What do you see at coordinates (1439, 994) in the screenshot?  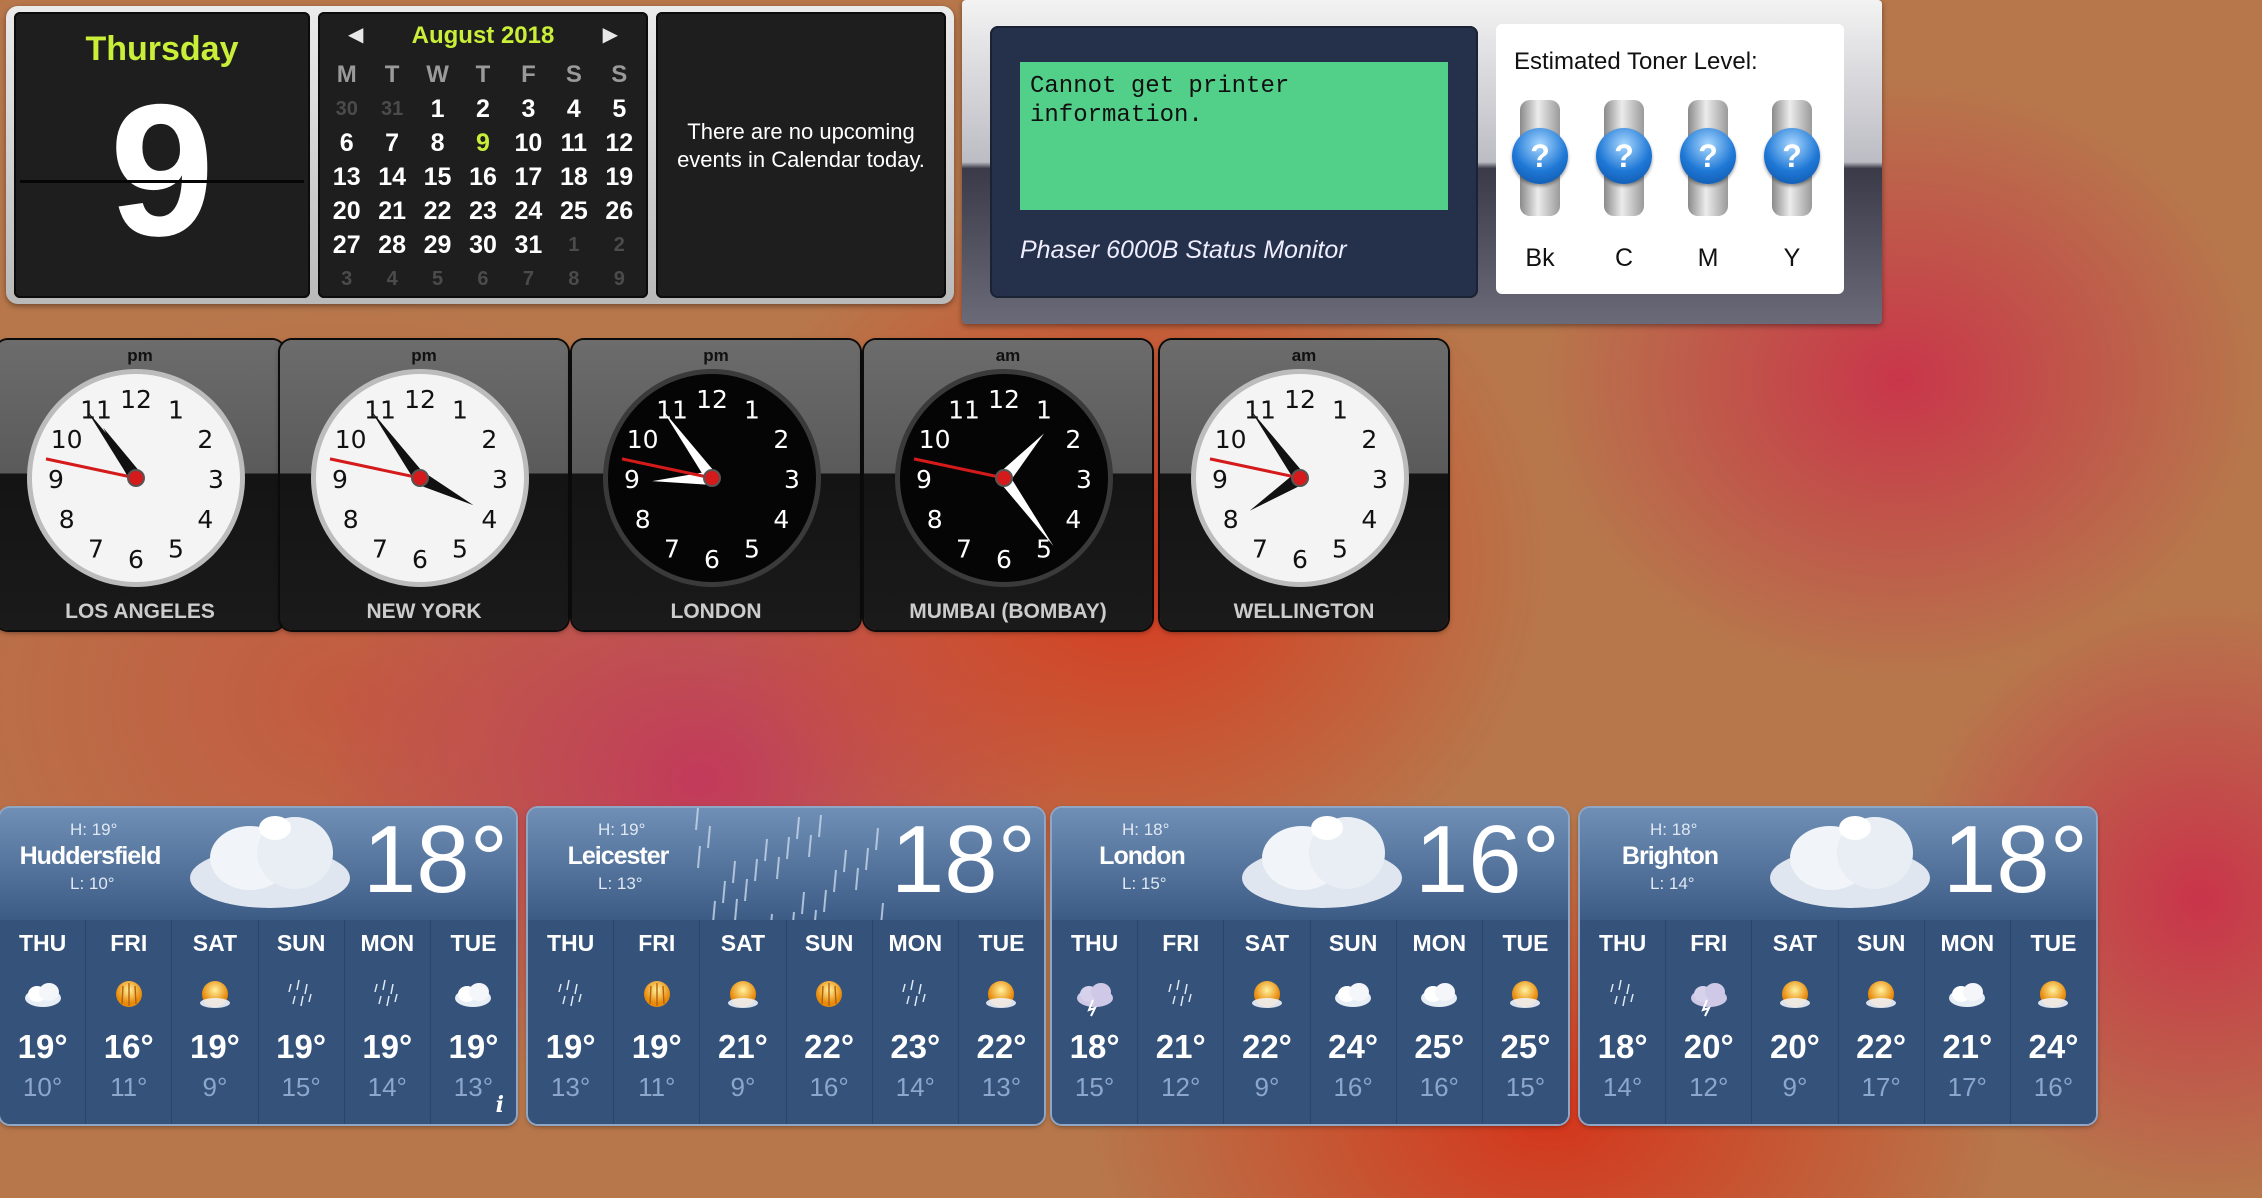 I see `cloud-icon` at bounding box center [1439, 994].